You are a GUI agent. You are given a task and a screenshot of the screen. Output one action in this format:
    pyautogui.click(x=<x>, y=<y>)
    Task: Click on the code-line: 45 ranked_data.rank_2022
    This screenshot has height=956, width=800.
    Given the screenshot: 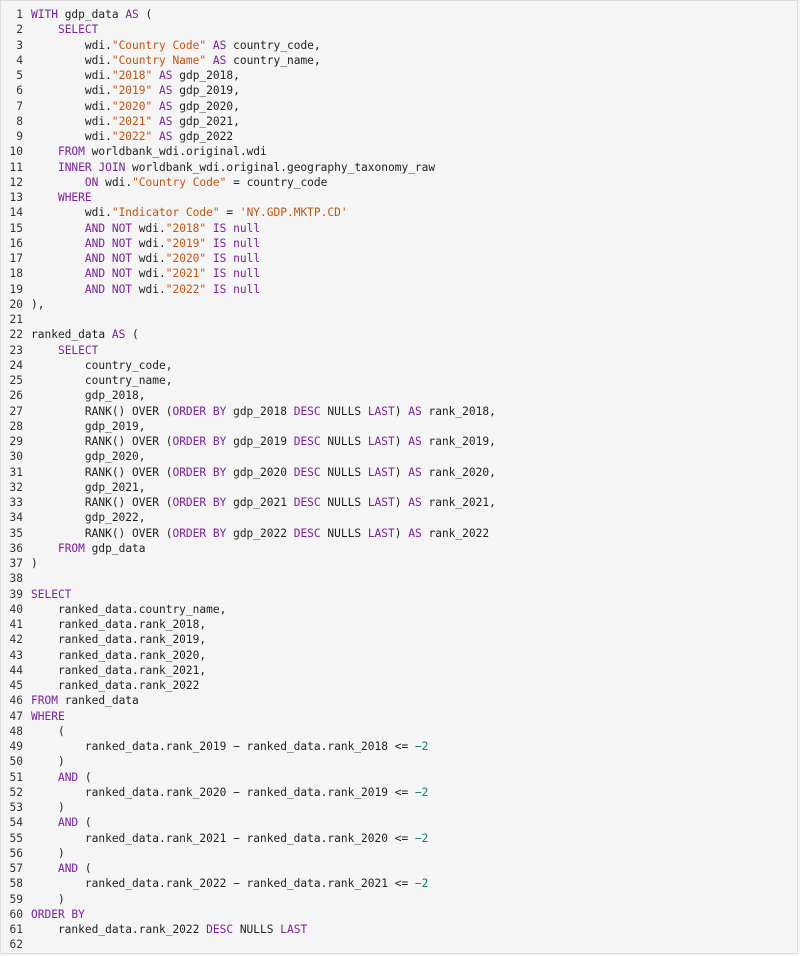 What is the action you would take?
    pyautogui.click(x=399, y=685)
    